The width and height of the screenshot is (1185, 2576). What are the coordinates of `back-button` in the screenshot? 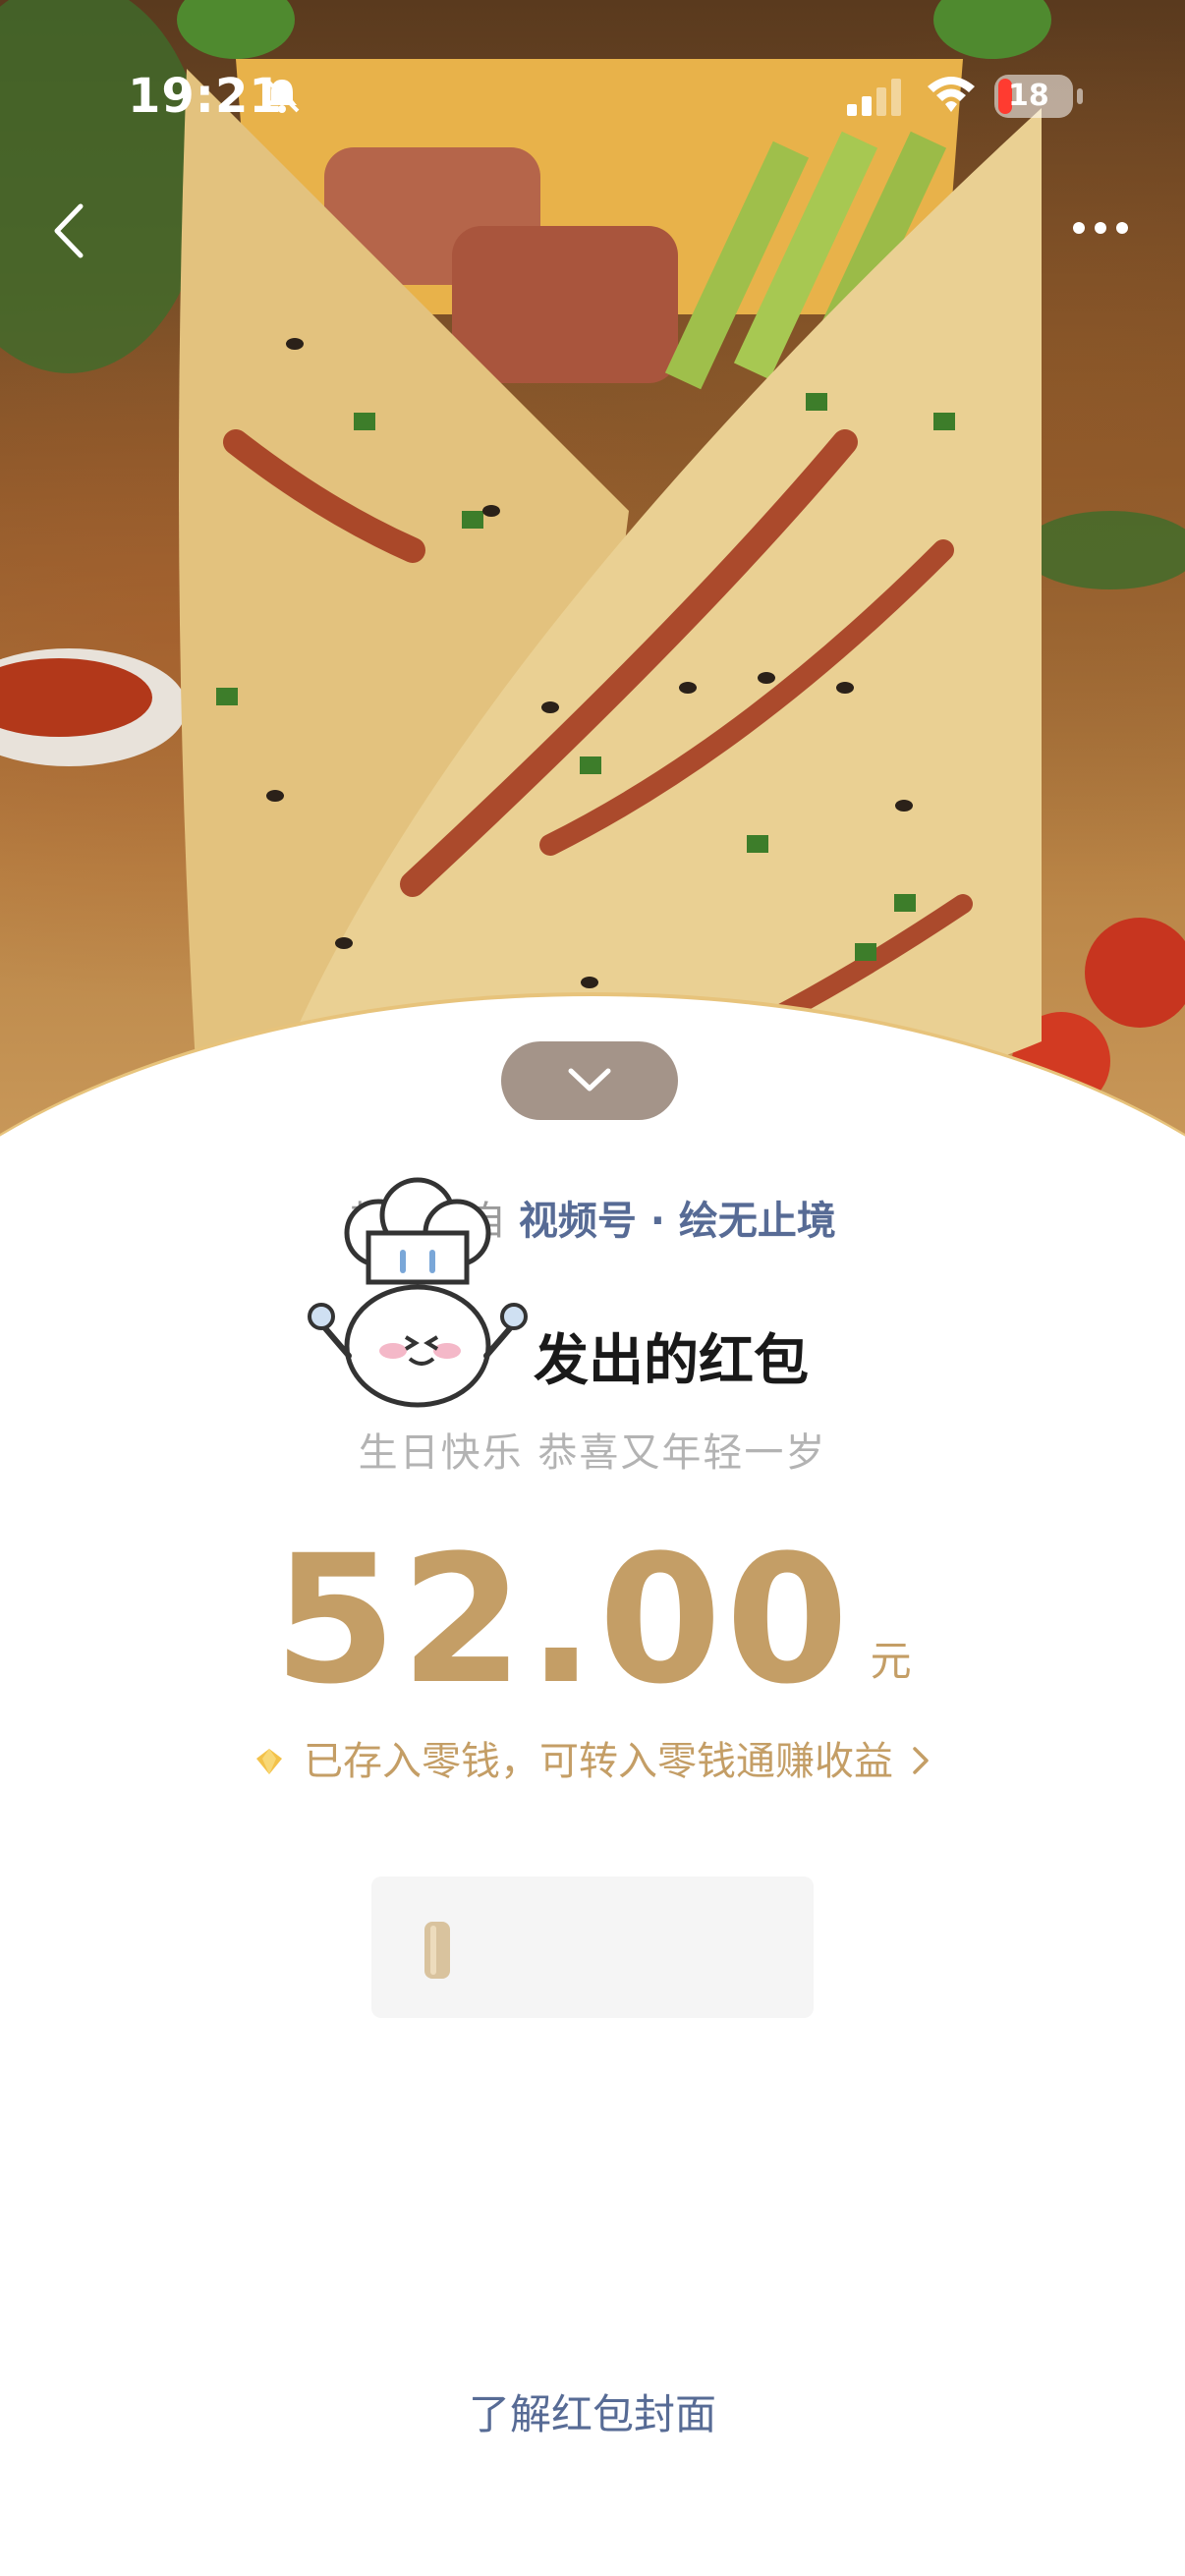 It's located at (68, 230).